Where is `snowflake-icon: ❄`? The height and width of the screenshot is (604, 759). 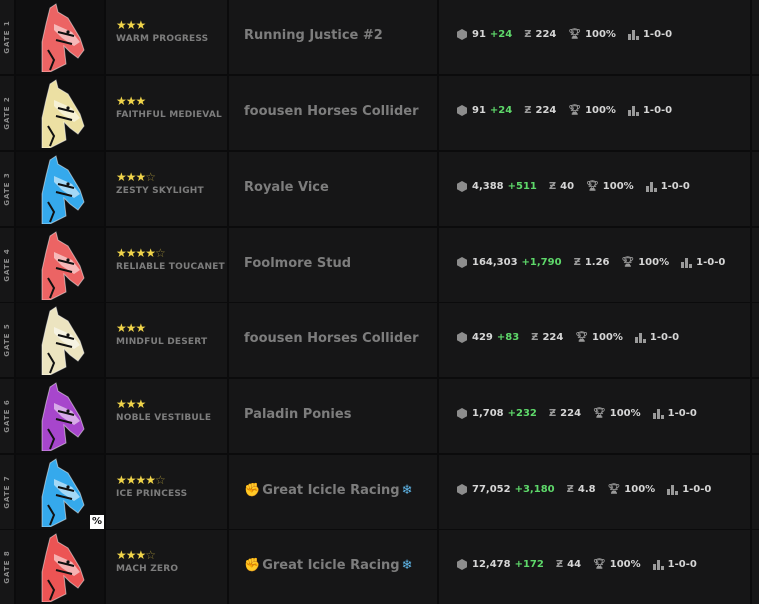 snowflake-icon: ❄ is located at coordinates (407, 490).